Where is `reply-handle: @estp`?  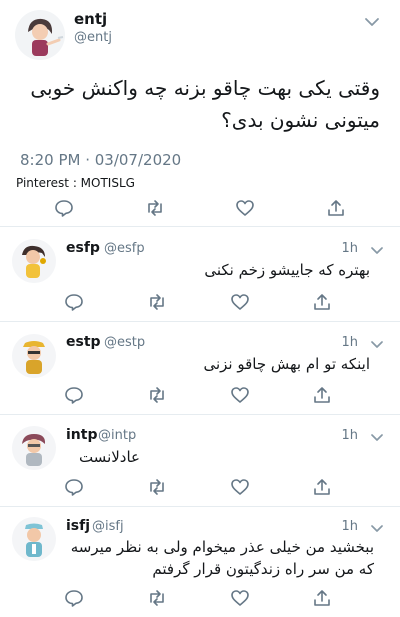 reply-handle: @estp is located at coordinates (124, 342).